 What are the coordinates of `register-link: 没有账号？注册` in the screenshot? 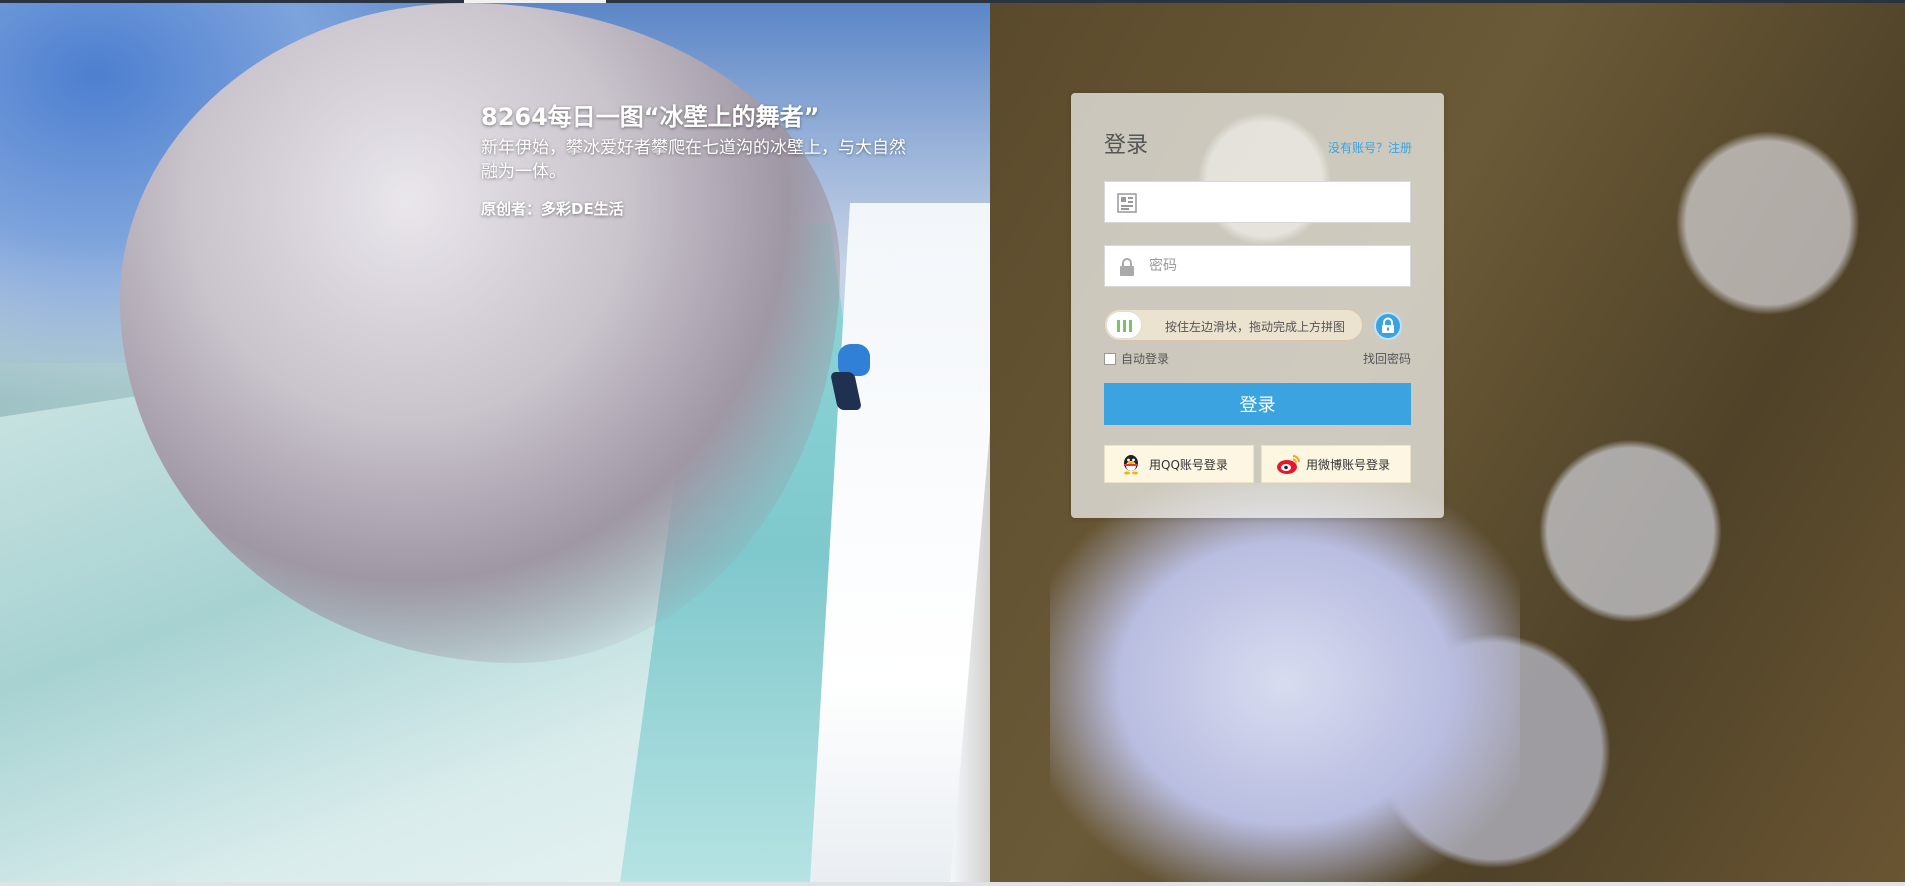 It's located at (1370, 147).